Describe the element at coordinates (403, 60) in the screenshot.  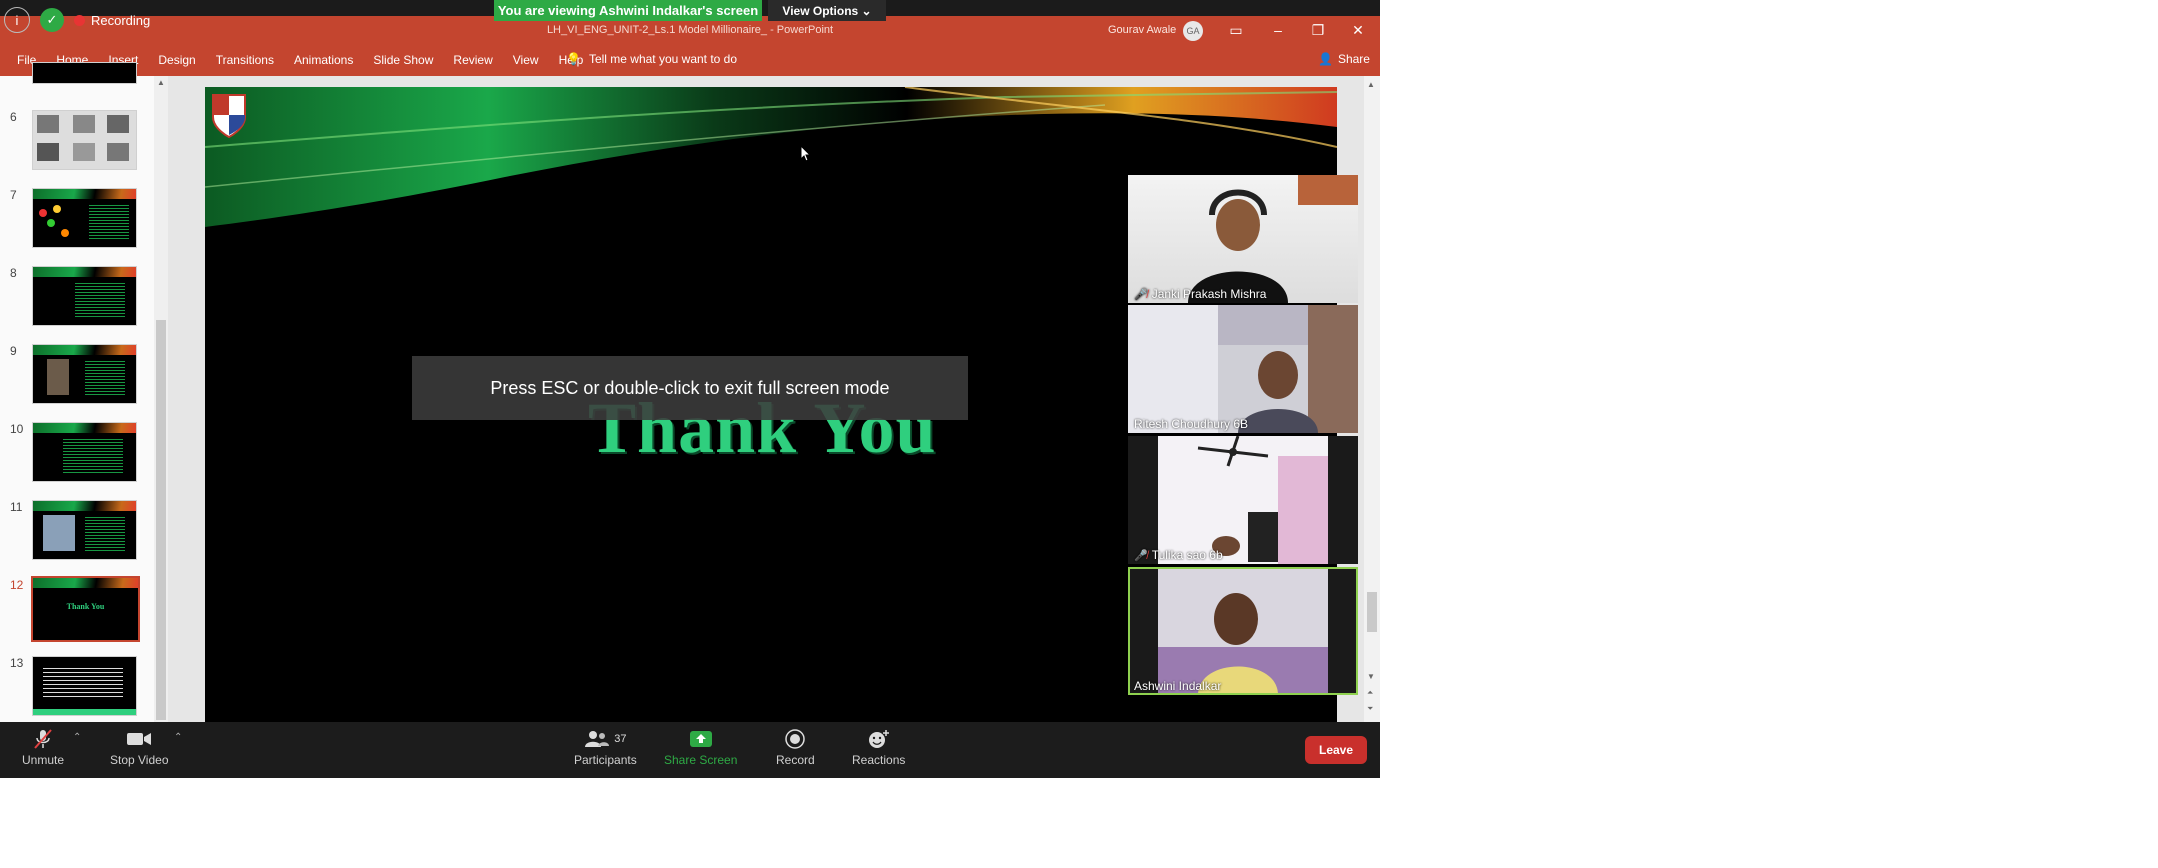
I see `tab-slide-show: Slide Show` at that location.